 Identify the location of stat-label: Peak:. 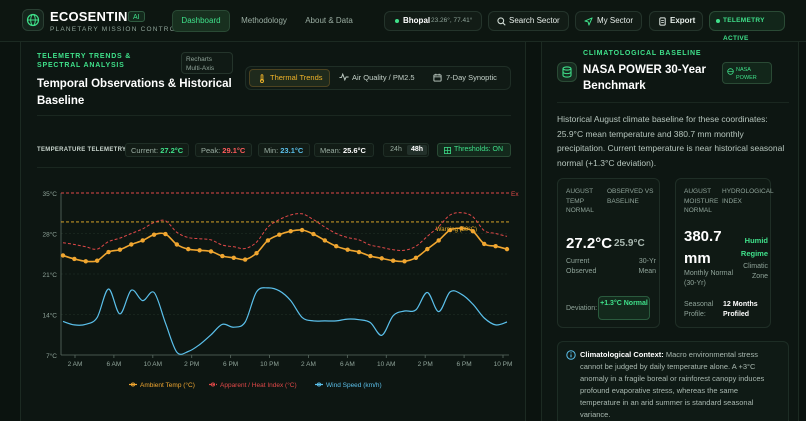
(211, 150).